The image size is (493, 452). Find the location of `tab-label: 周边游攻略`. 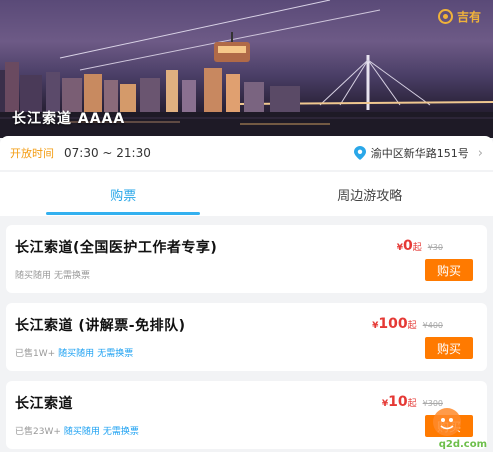

tab-label: 周边游攻略 is located at coordinates (370, 196).